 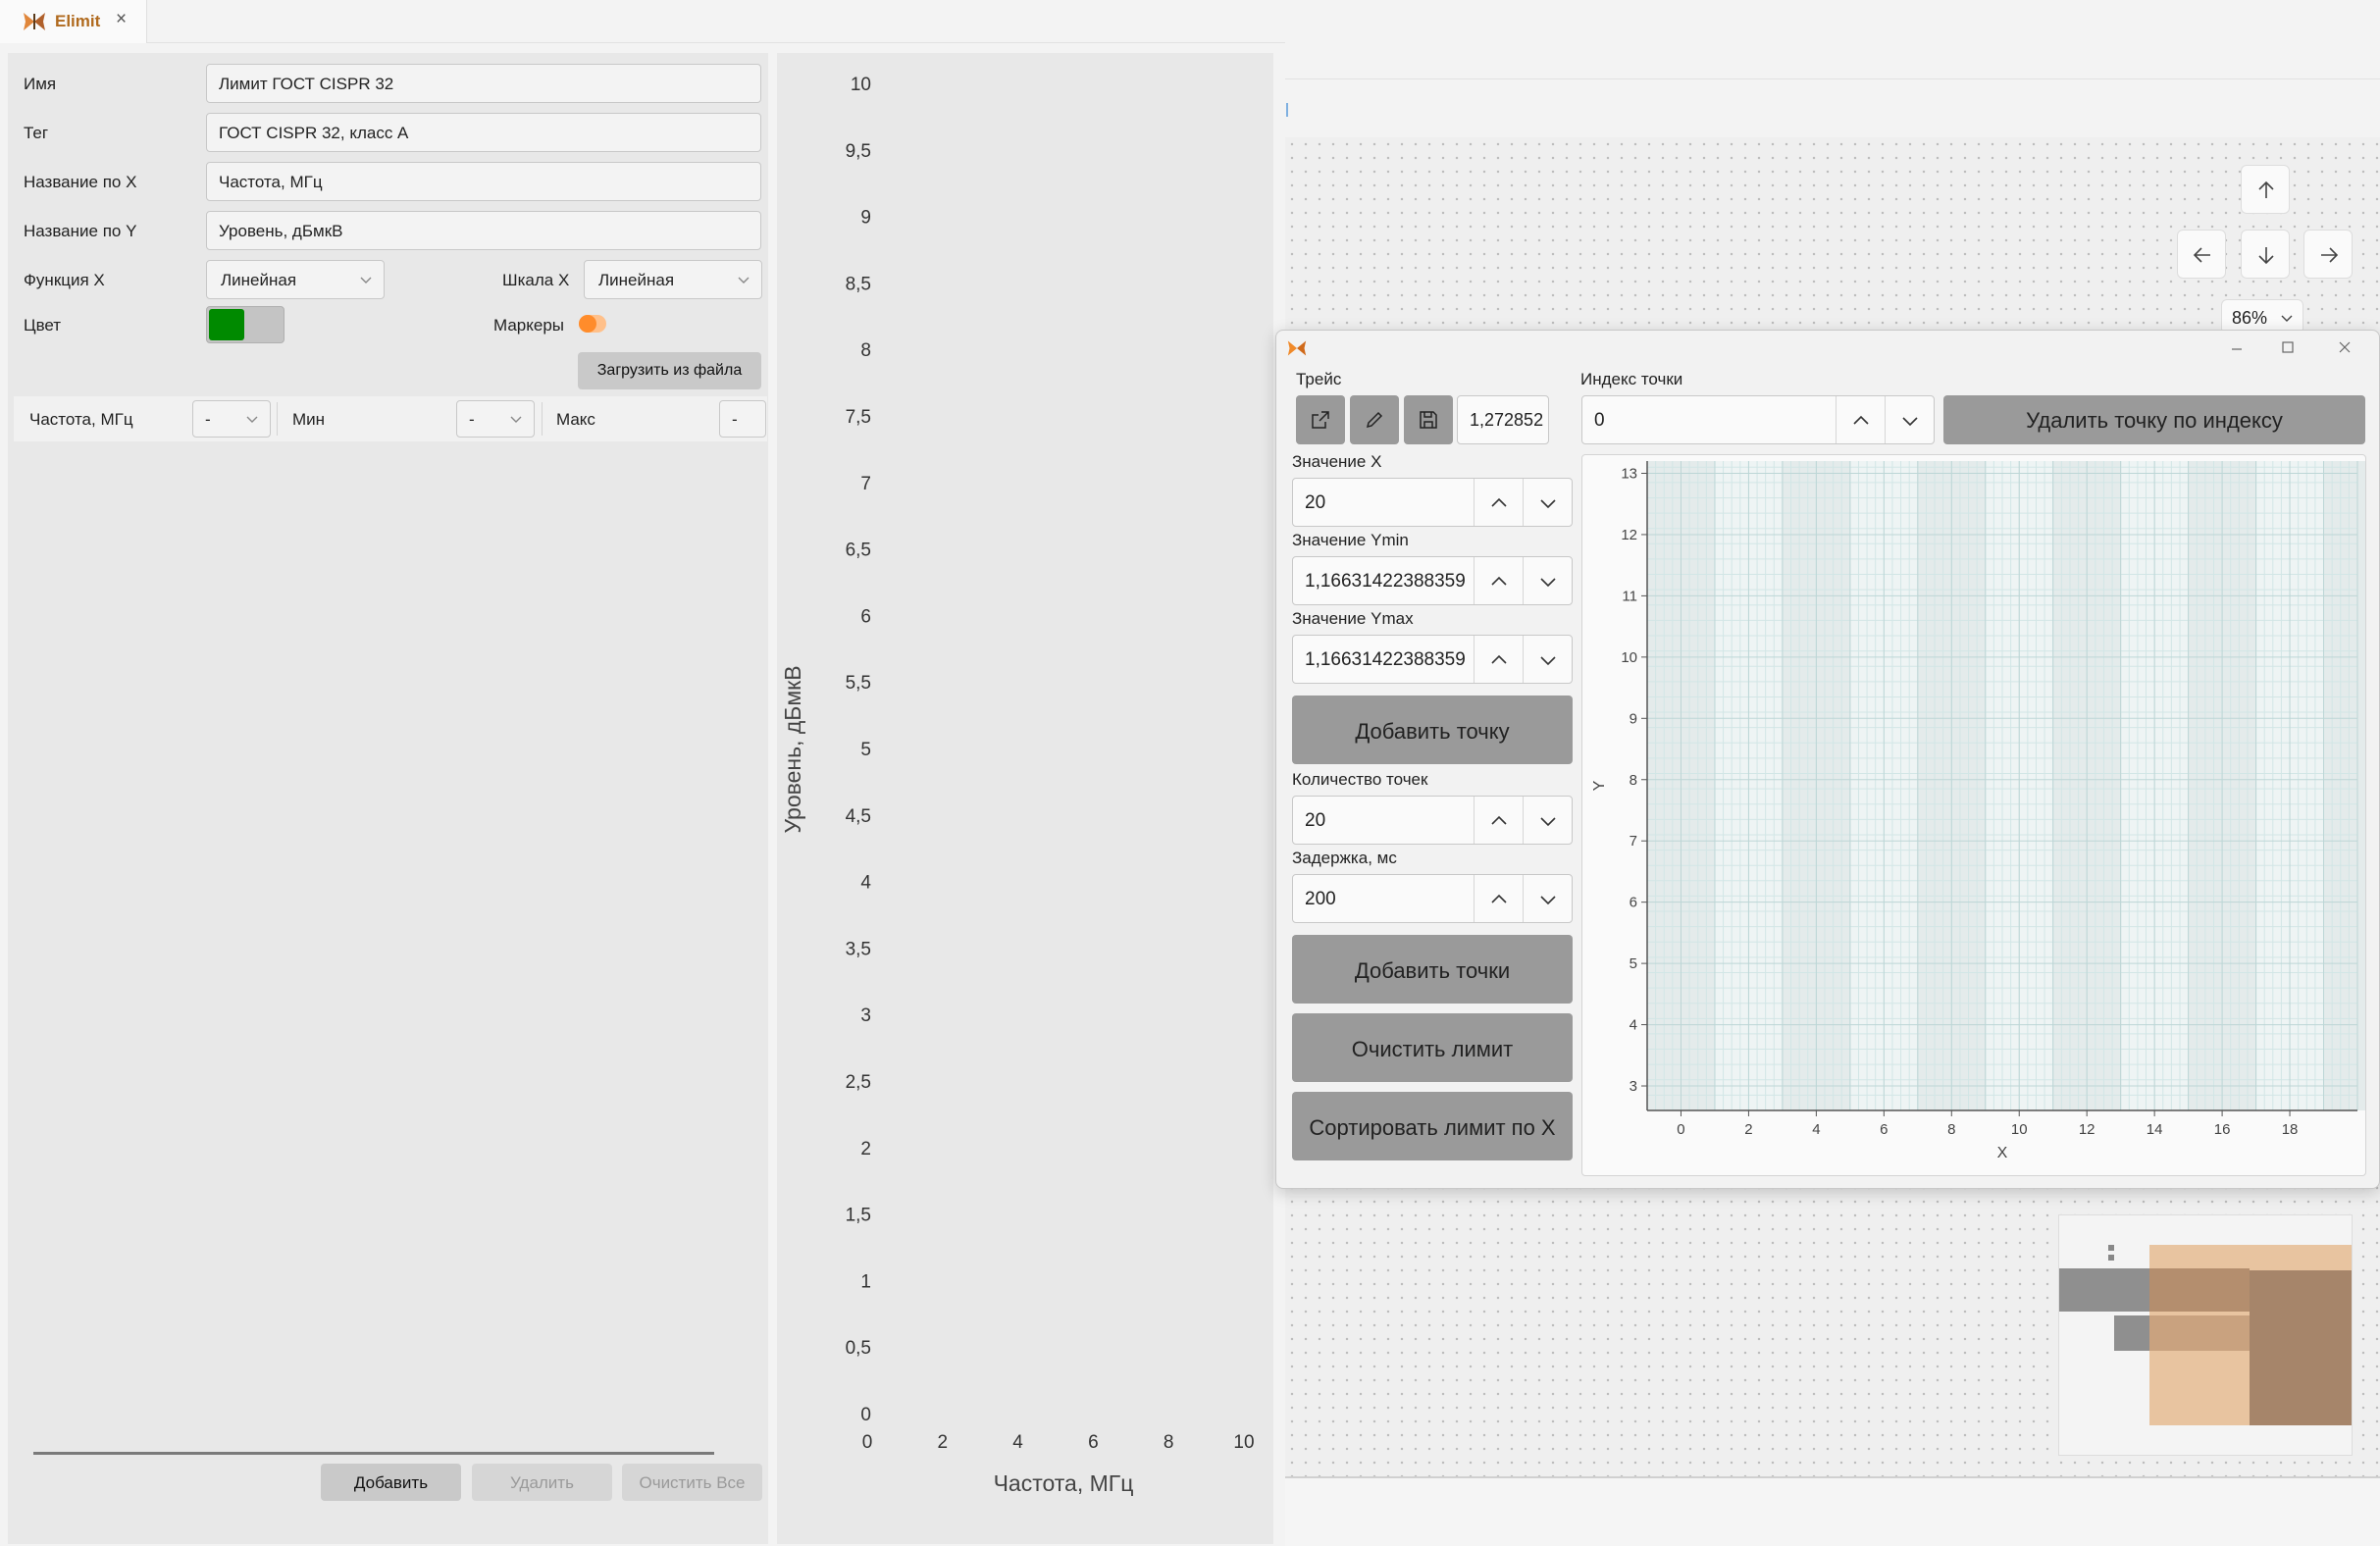 I want to click on ymin-increment, so click(x=1498, y=580).